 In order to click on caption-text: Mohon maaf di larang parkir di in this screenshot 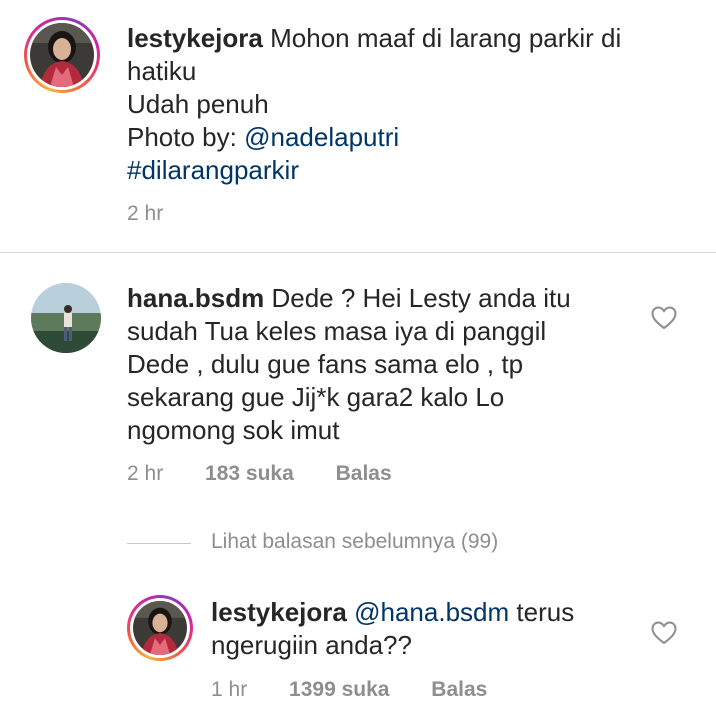, I will do `click(446, 38)`.